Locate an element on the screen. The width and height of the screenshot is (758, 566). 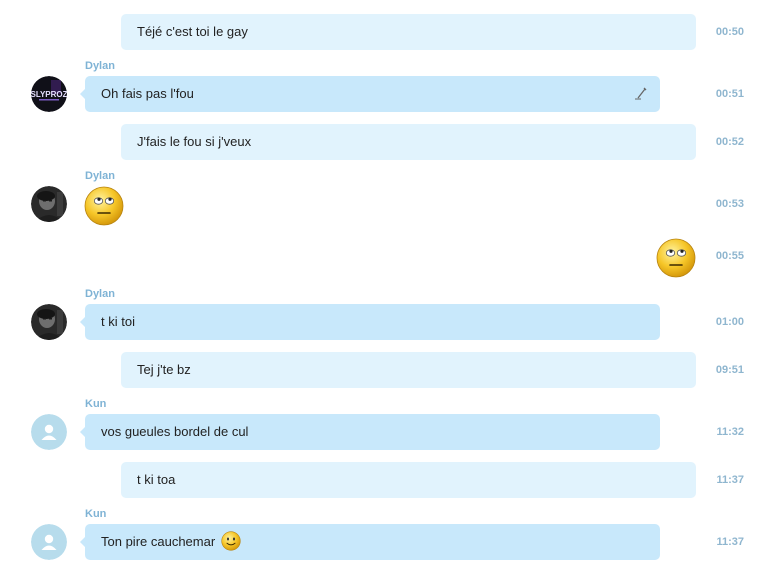
pencil-icon is located at coordinates (641, 93).